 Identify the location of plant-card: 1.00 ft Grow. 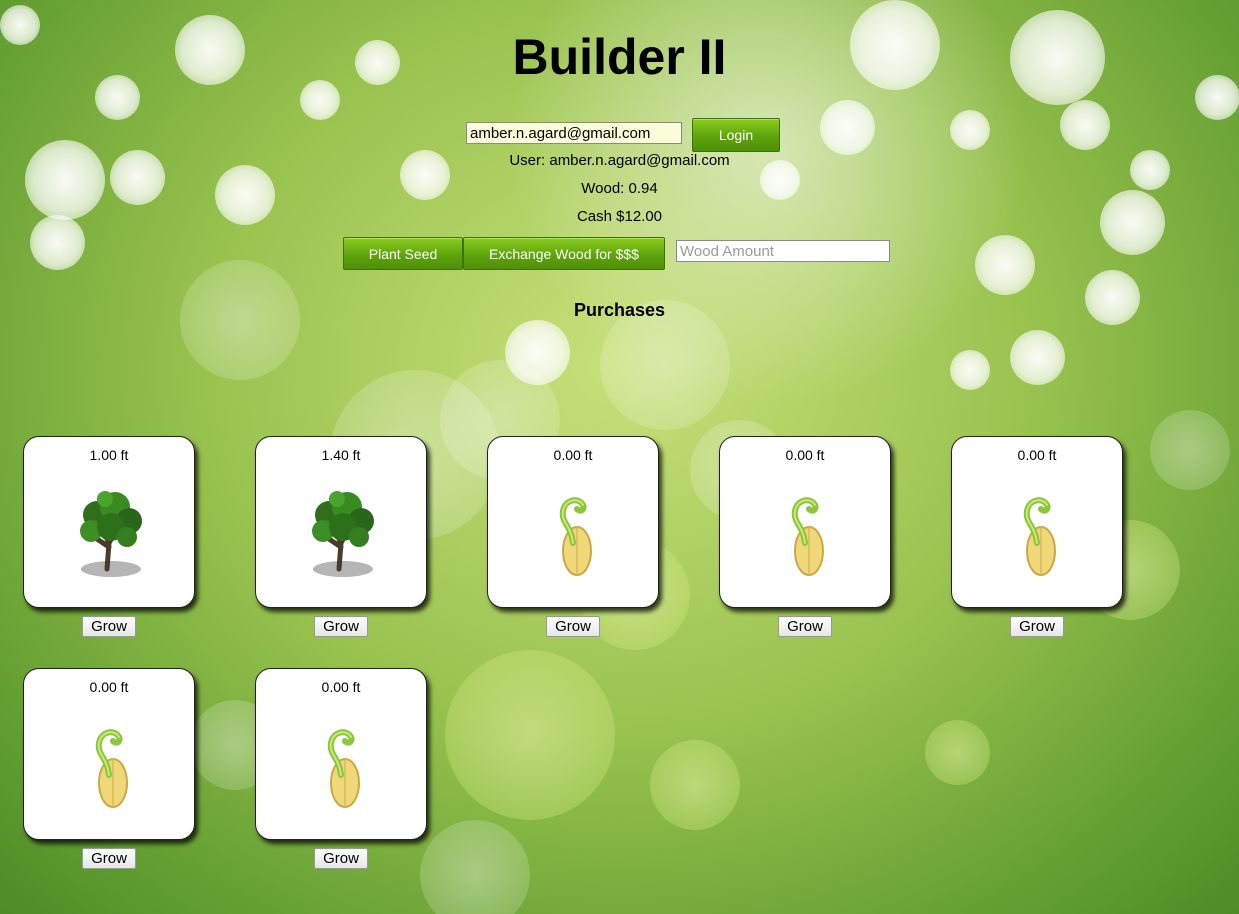
(109, 536).